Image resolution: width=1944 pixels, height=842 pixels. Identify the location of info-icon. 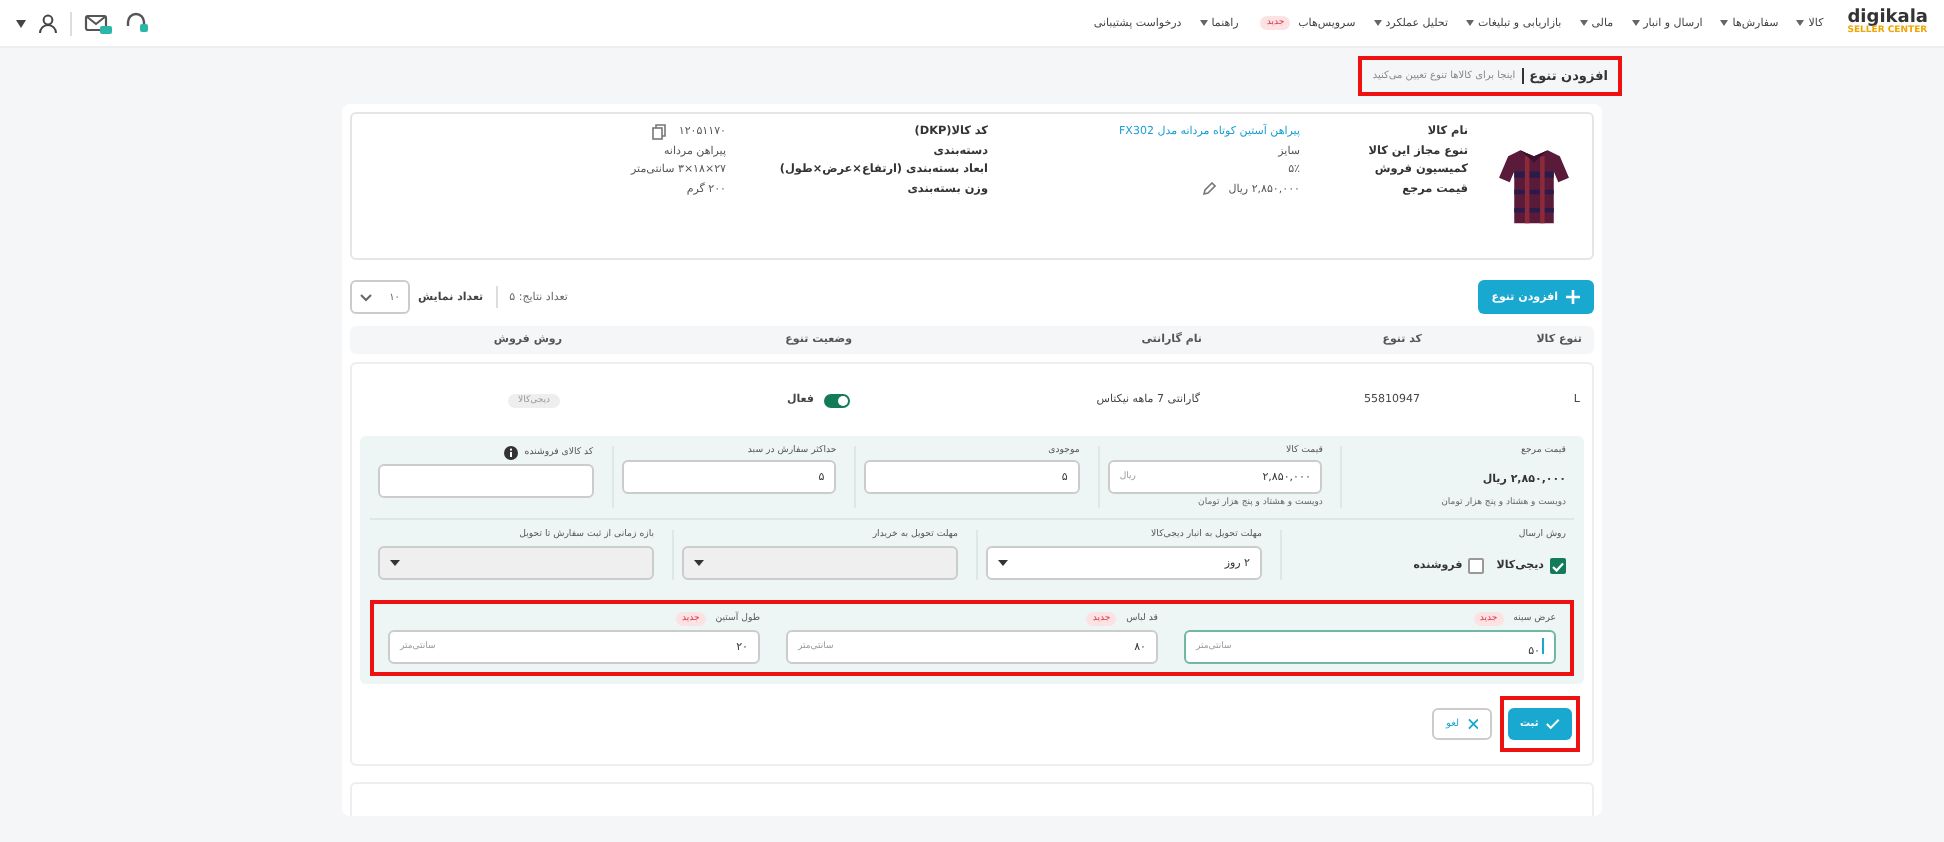
(511, 453).